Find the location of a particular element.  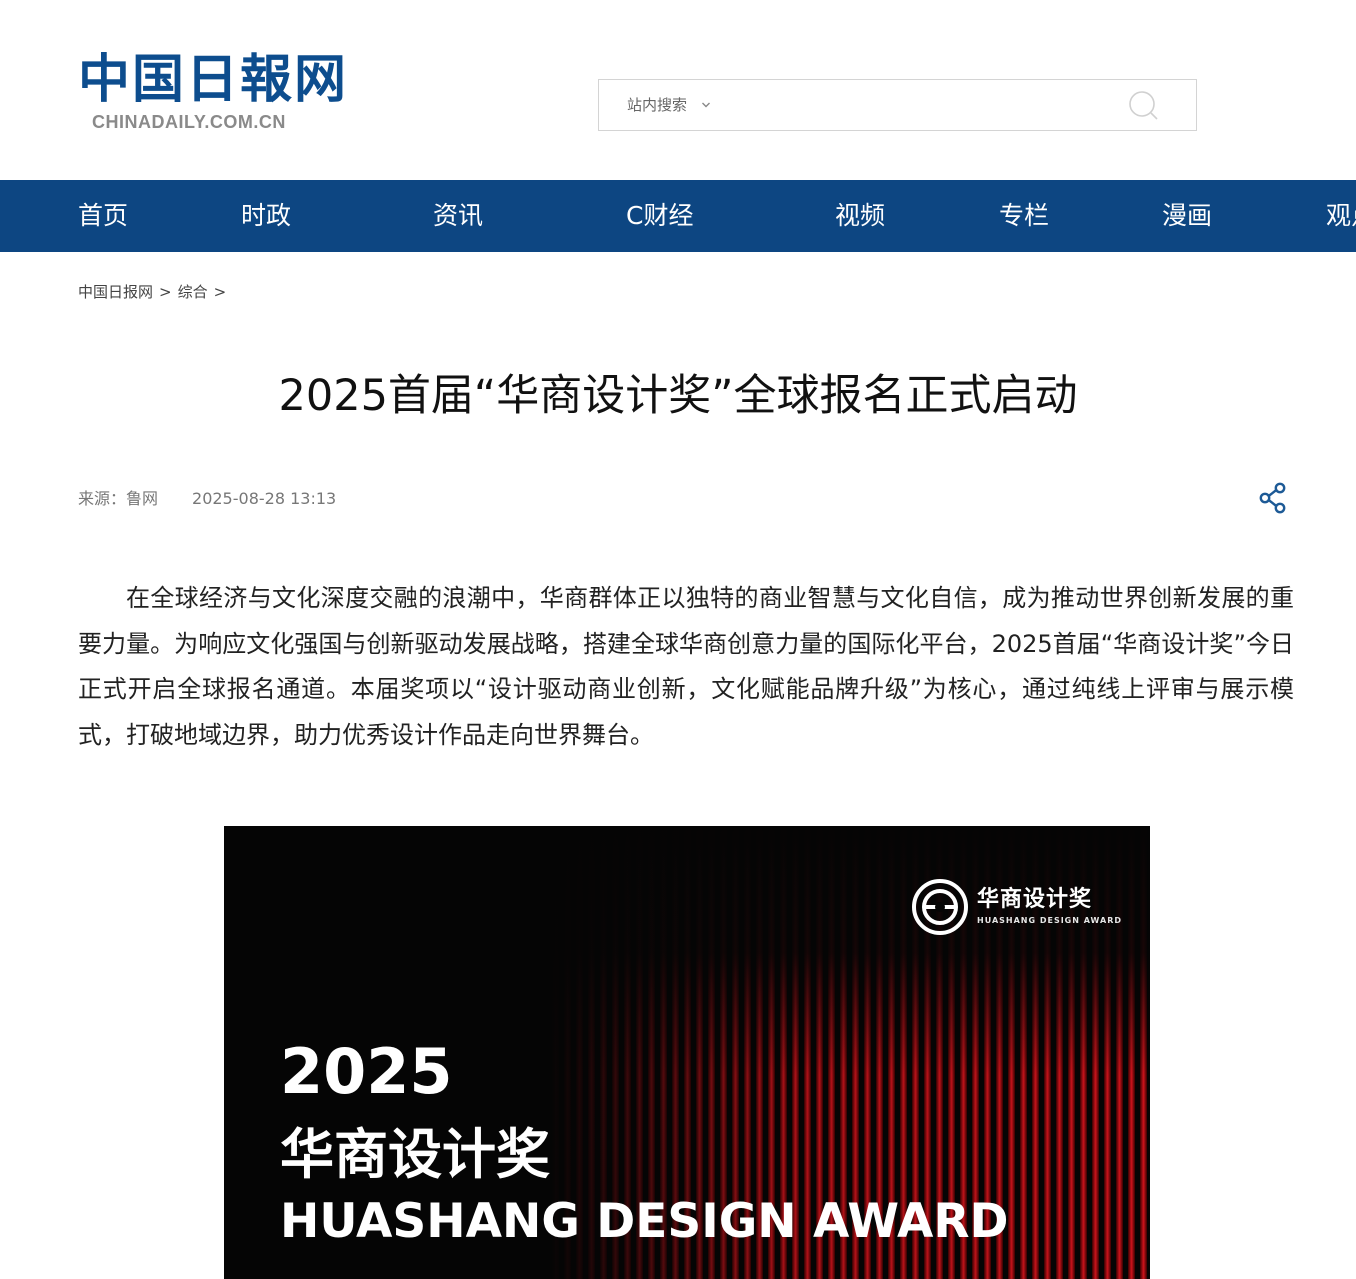

breadcrumb: 中国日报网 > 综合 > is located at coordinates (152, 292).